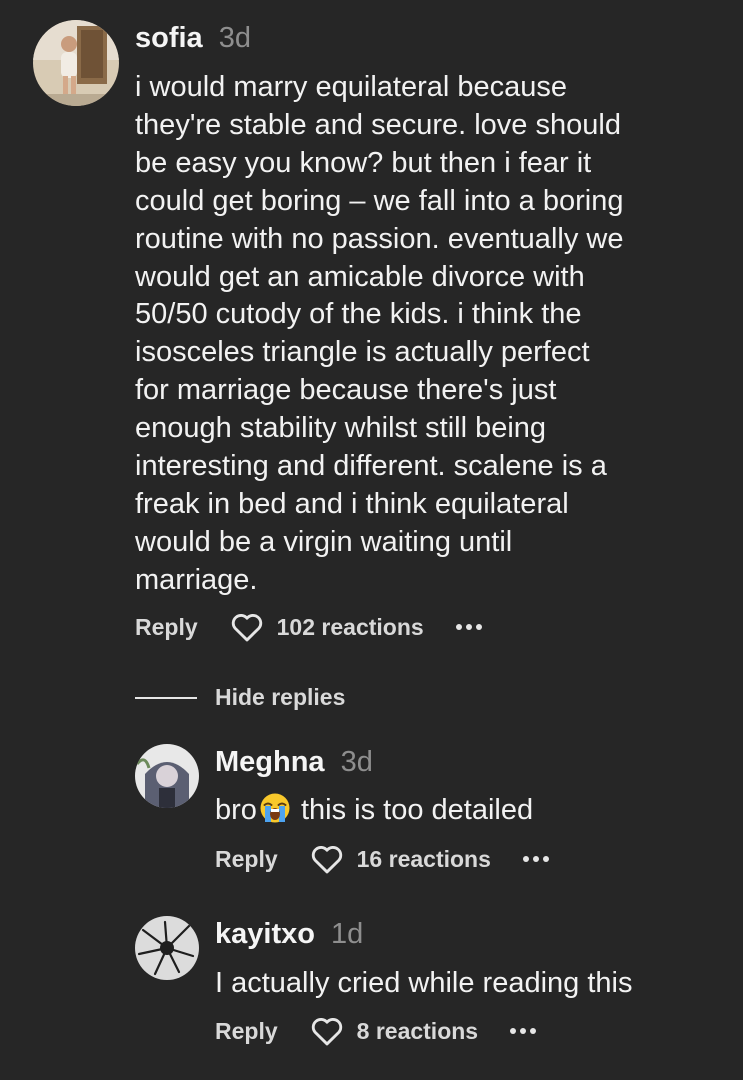 Image resolution: width=743 pixels, height=1080 pixels. What do you see at coordinates (265, 934) in the screenshot?
I see `username: kayitxo` at bounding box center [265, 934].